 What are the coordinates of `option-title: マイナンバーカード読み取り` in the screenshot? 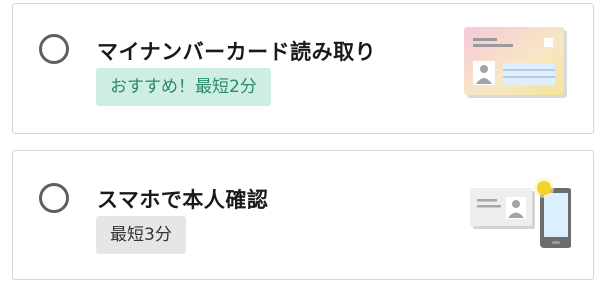 It's located at (237, 52).